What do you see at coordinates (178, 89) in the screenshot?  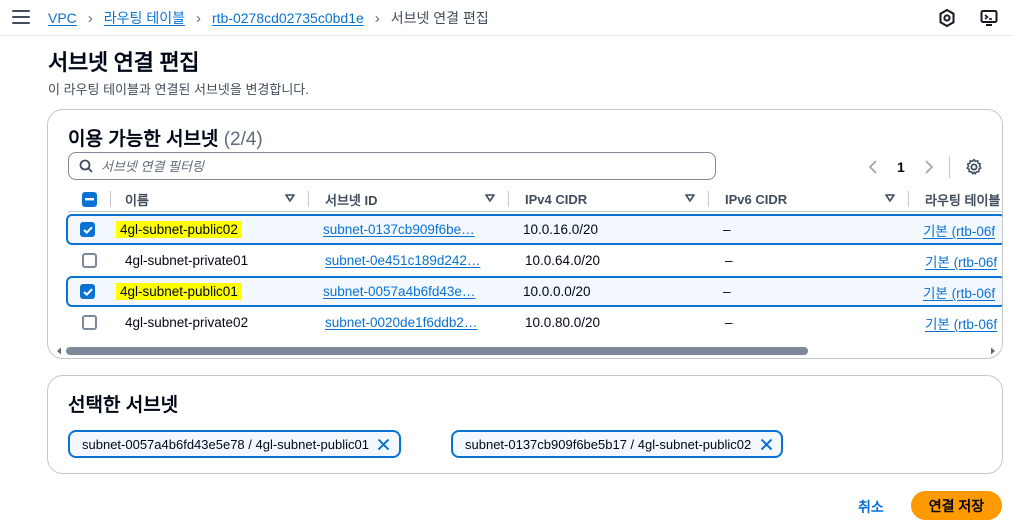 I see `page-description: 이 라우팅 테이블과 연결된 서브넷을 변경합니다.` at bounding box center [178, 89].